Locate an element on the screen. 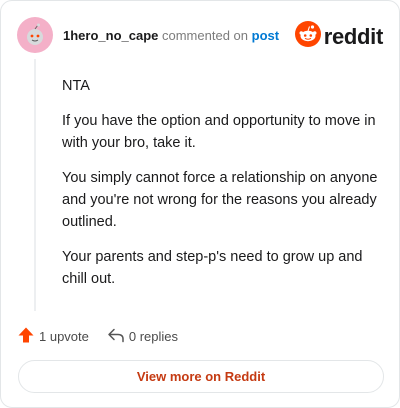 The height and width of the screenshot is (408, 400). username-link: 1hero_no_cape is located at coordinates (110, 35).